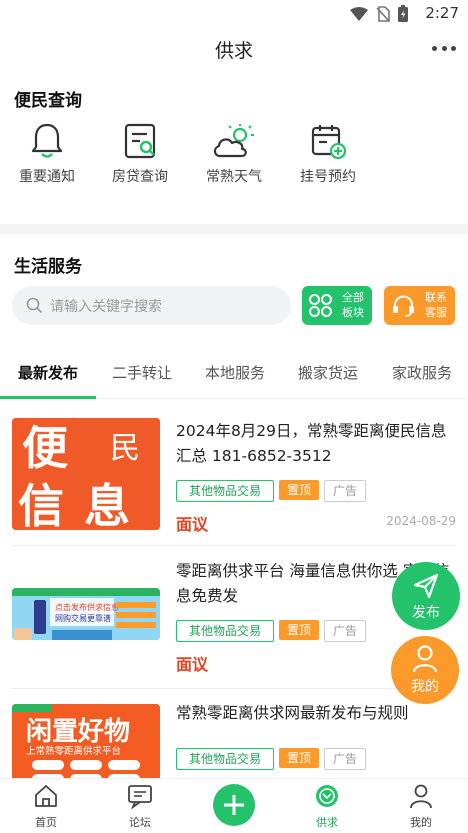 This screenshot has height=833, width=468. What do you see at coordinates (421, 521) in the screenshot?
I see `listing-date: 2024-08-29` at bounding box center [421, 521].